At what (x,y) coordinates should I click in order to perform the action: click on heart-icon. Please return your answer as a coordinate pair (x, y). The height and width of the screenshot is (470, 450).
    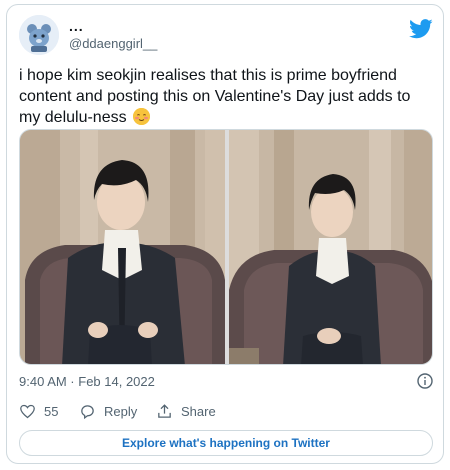
    Looking at the image, I should click on (27, 411).